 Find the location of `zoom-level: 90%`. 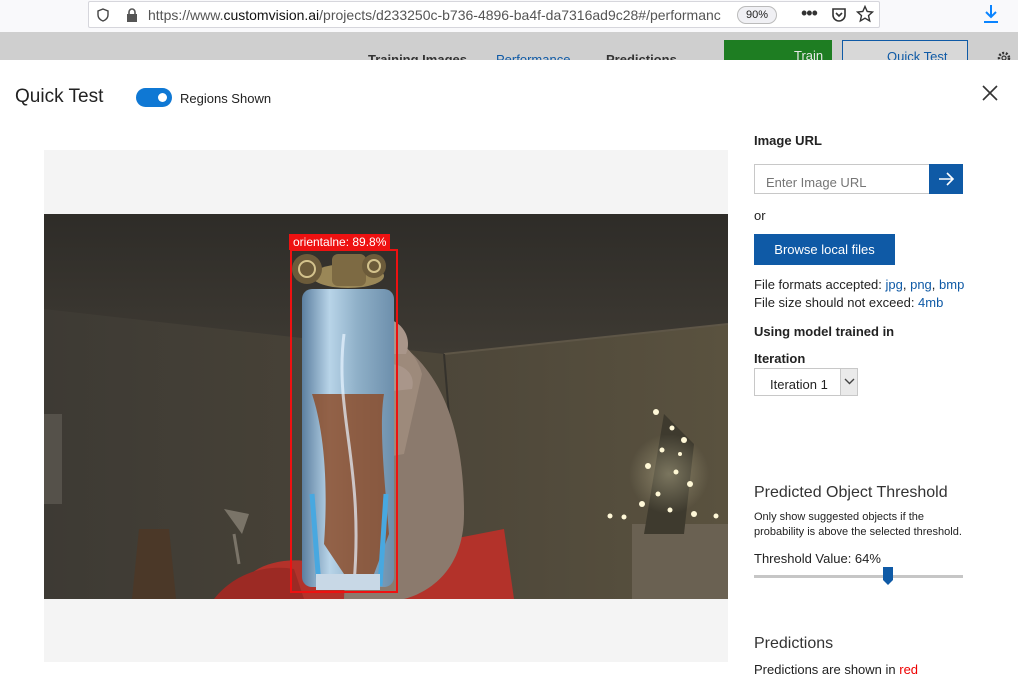

zoom-level: 90% is located at coordinates (757, 15).